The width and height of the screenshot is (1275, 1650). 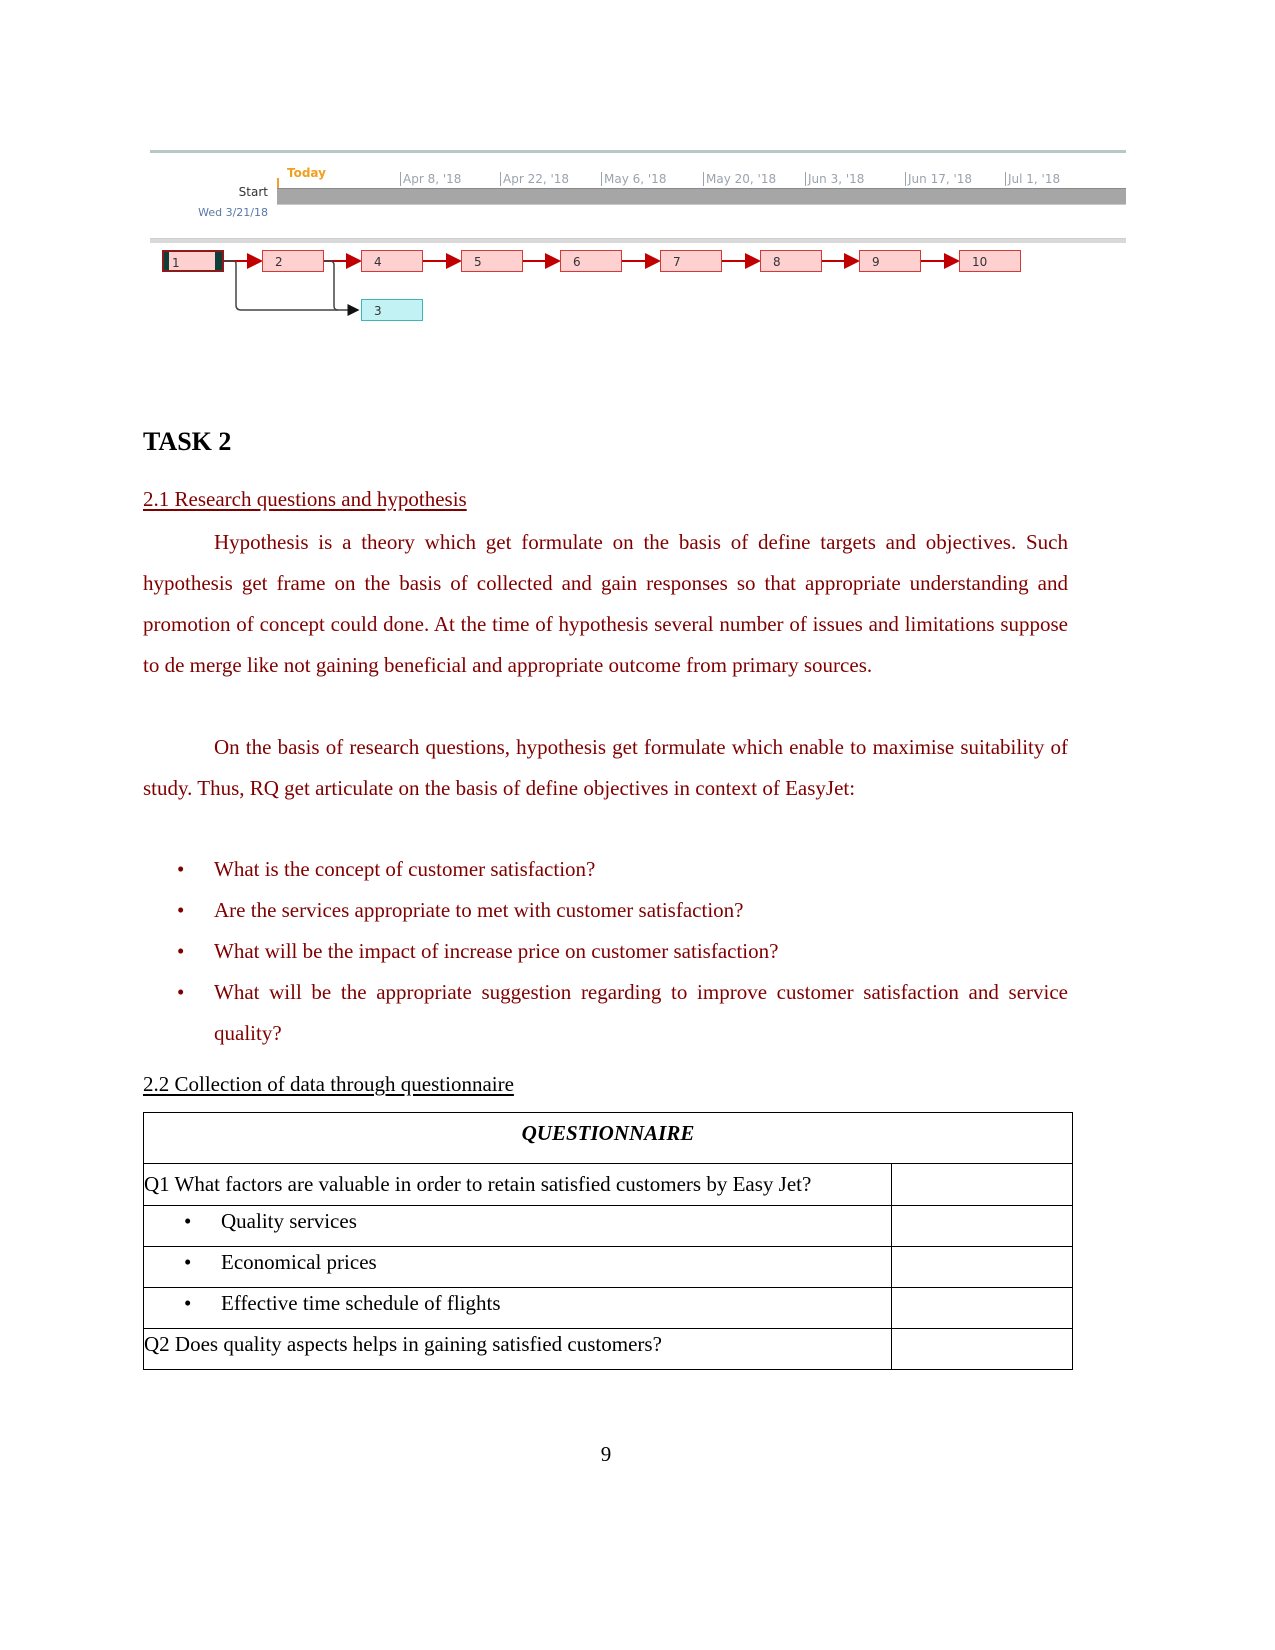 What do you see at coordinates (791, 261) in the screenshot?
I see `network-node-8: 8` at bounding box center [791, 261].